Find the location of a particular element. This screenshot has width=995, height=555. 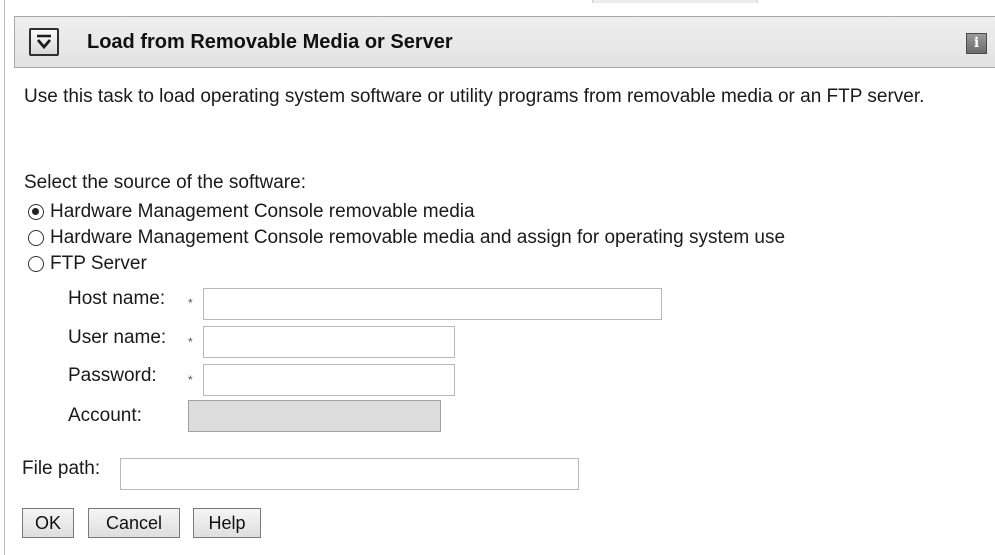

top-tab-edge is located at coordinates (675, 1).